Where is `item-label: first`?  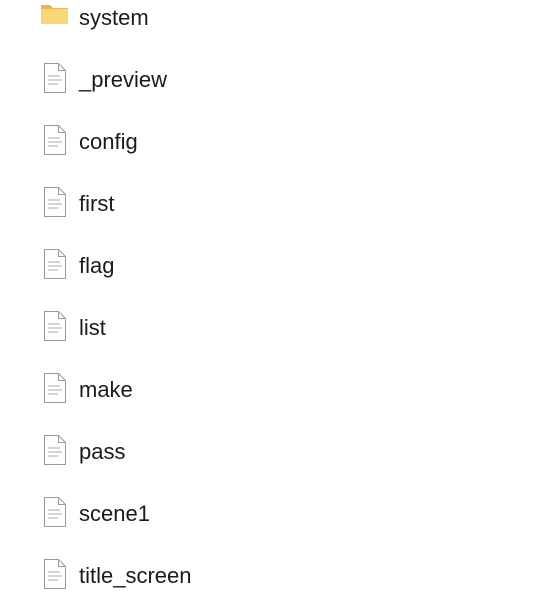 item-label: first is located at coordinates (97, 203).